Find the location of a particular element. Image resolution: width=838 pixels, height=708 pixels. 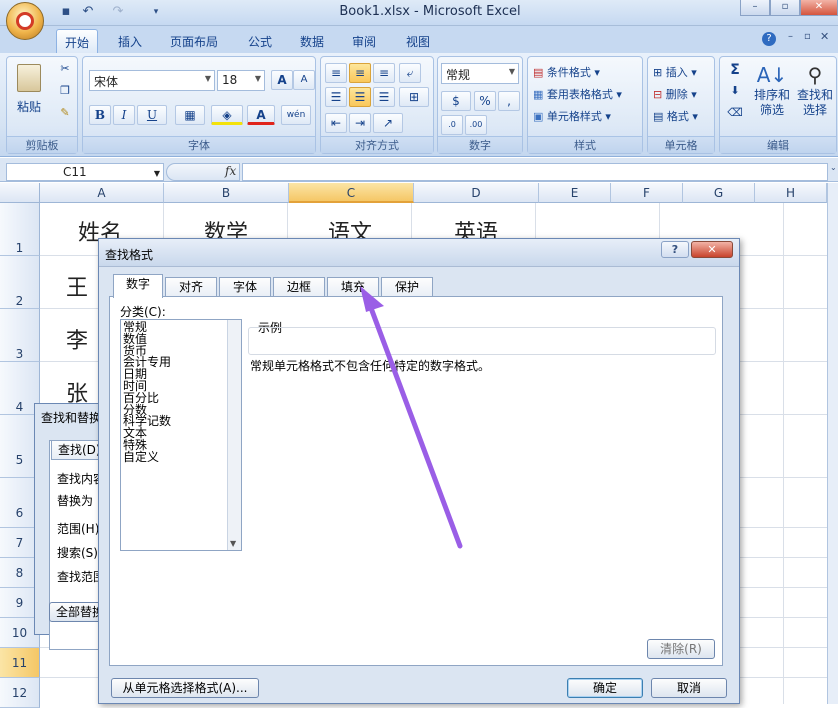

copy-icon: ❐ is located at coordinates (65, 92).